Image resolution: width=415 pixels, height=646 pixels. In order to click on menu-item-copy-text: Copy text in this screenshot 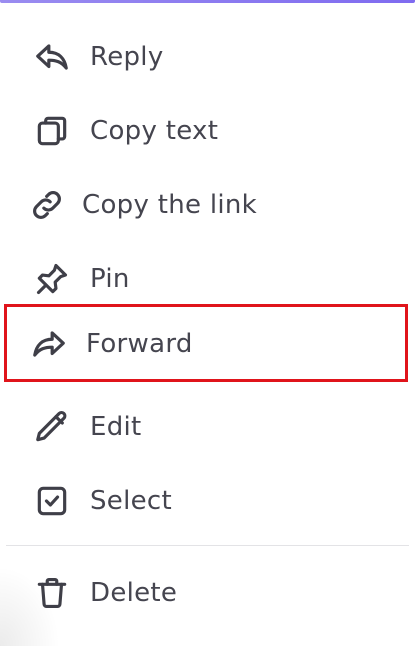, I will do `click(207, 131)`.